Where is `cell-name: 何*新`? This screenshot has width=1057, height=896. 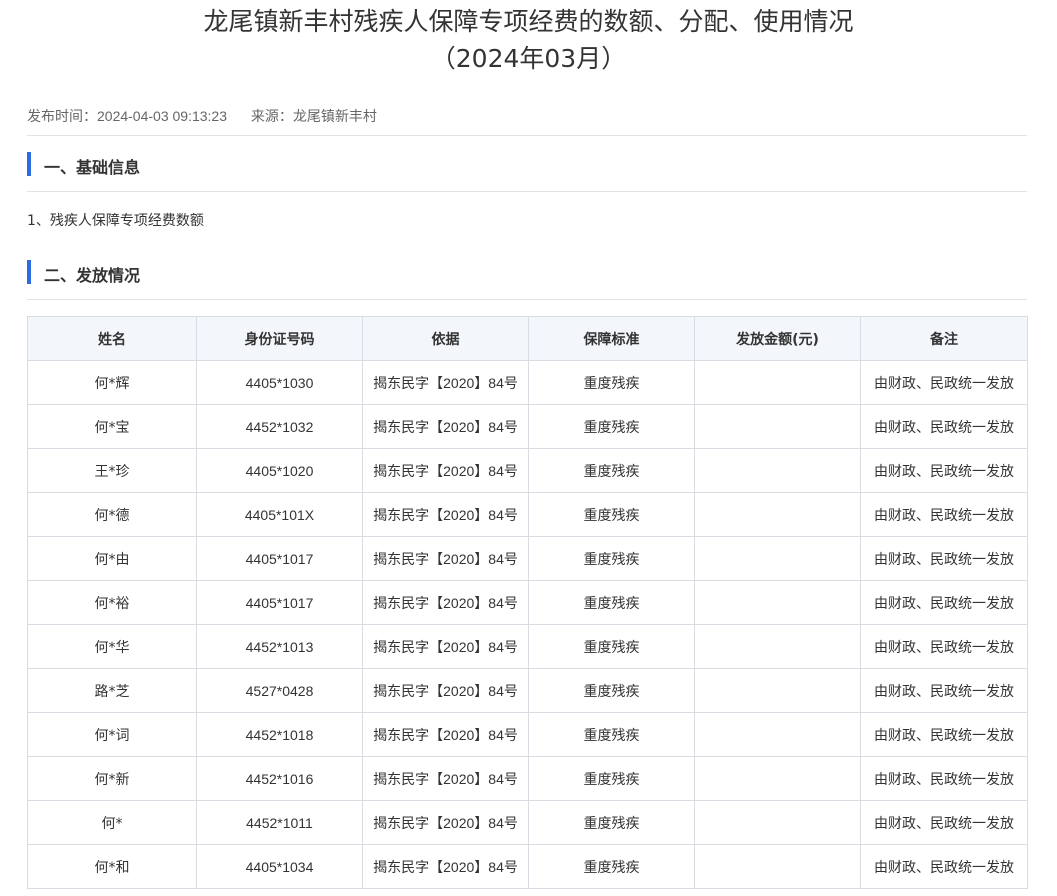 cell-name: 何*新 is located at coordinates (112, 778).